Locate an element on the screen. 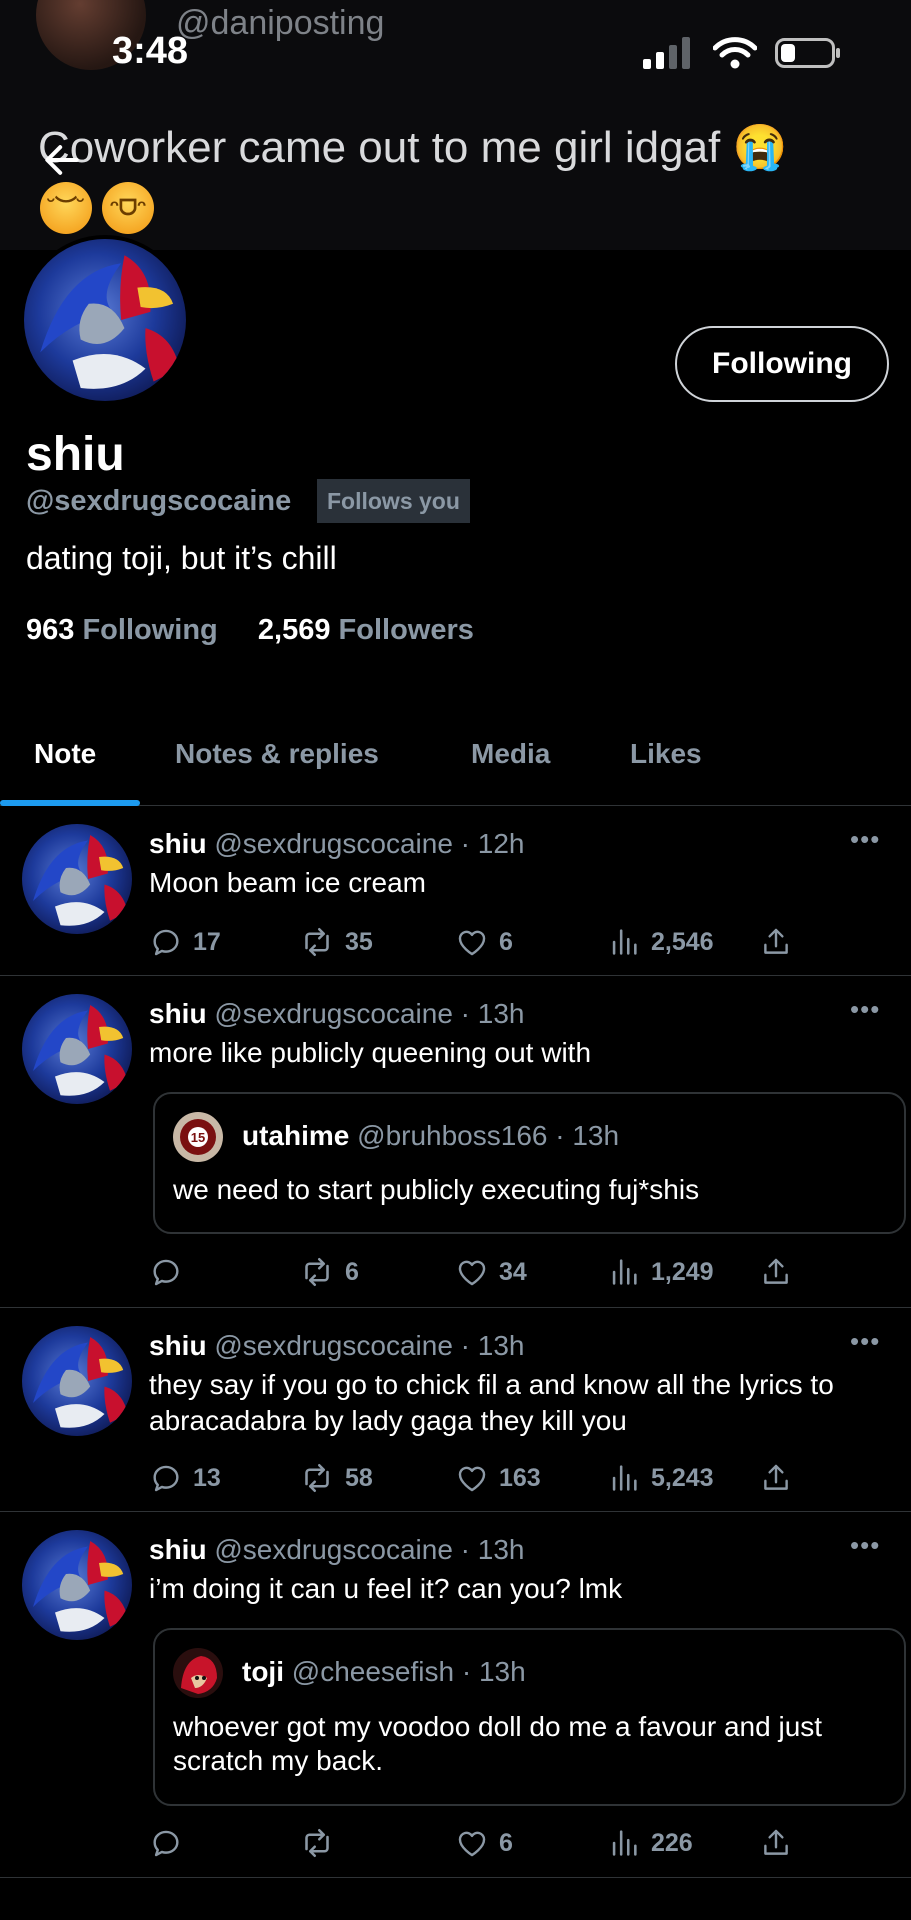 The width and height of the screenshot is (911, 1920). retweet-button: 6 is located at coordinates (329, 1272).